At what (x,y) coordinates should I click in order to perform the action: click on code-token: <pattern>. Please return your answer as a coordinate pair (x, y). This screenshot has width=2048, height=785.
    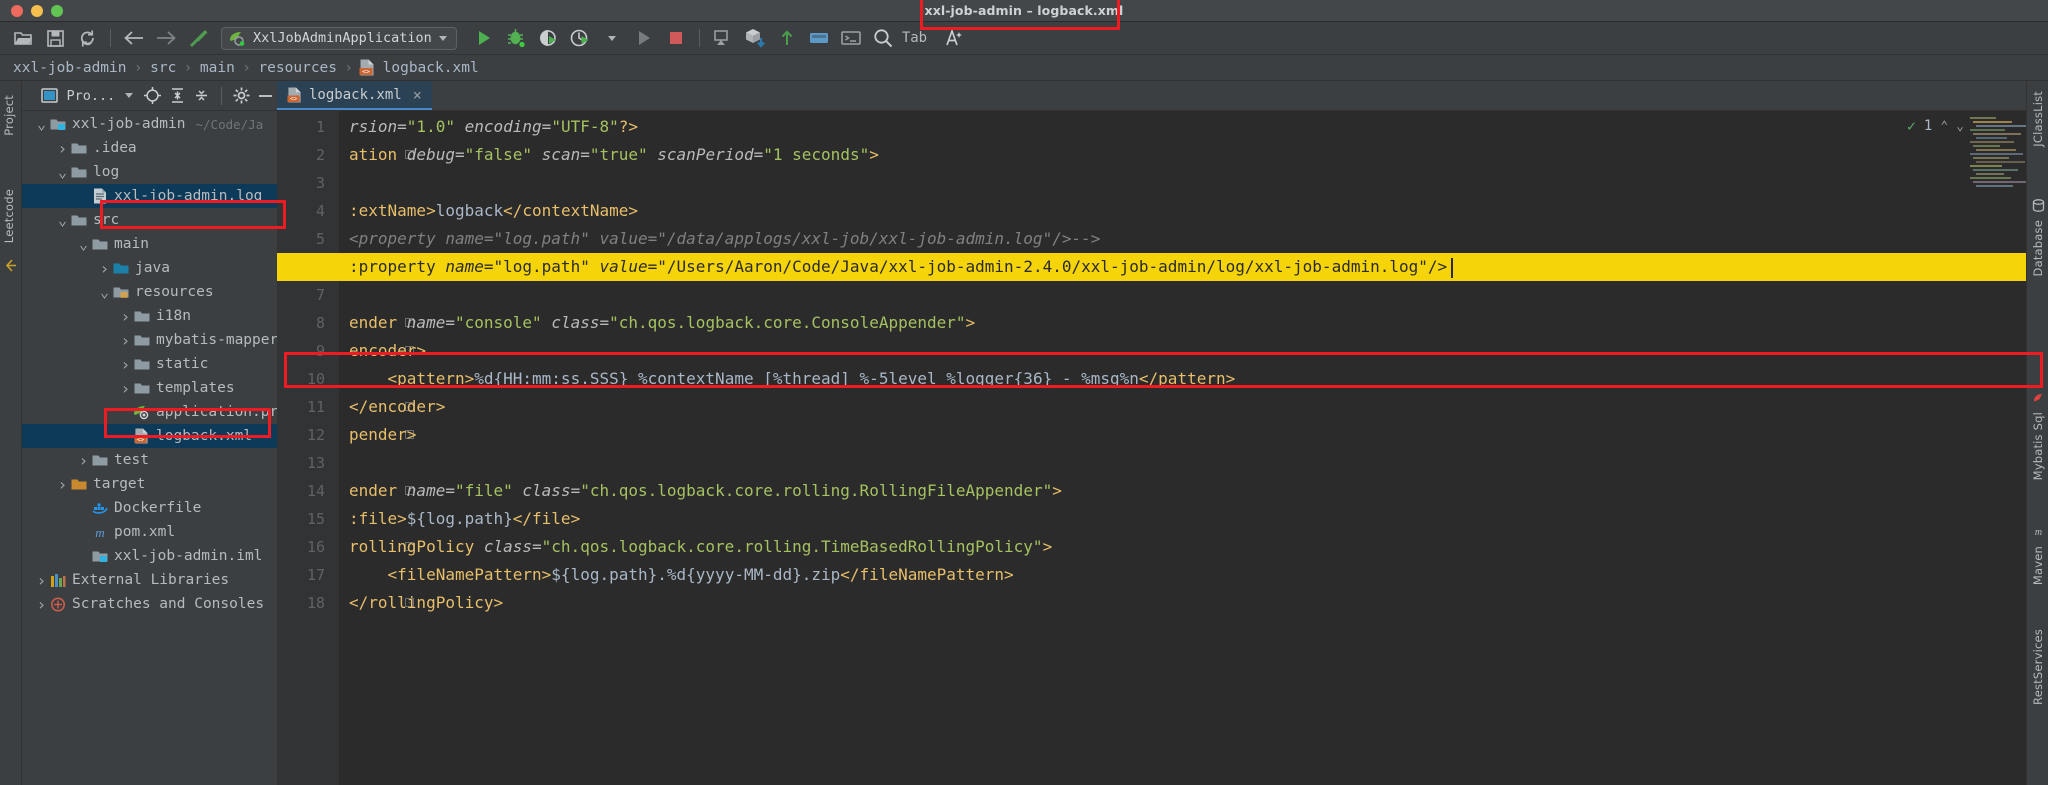
    Looking at the image, I should click on (431, 378).